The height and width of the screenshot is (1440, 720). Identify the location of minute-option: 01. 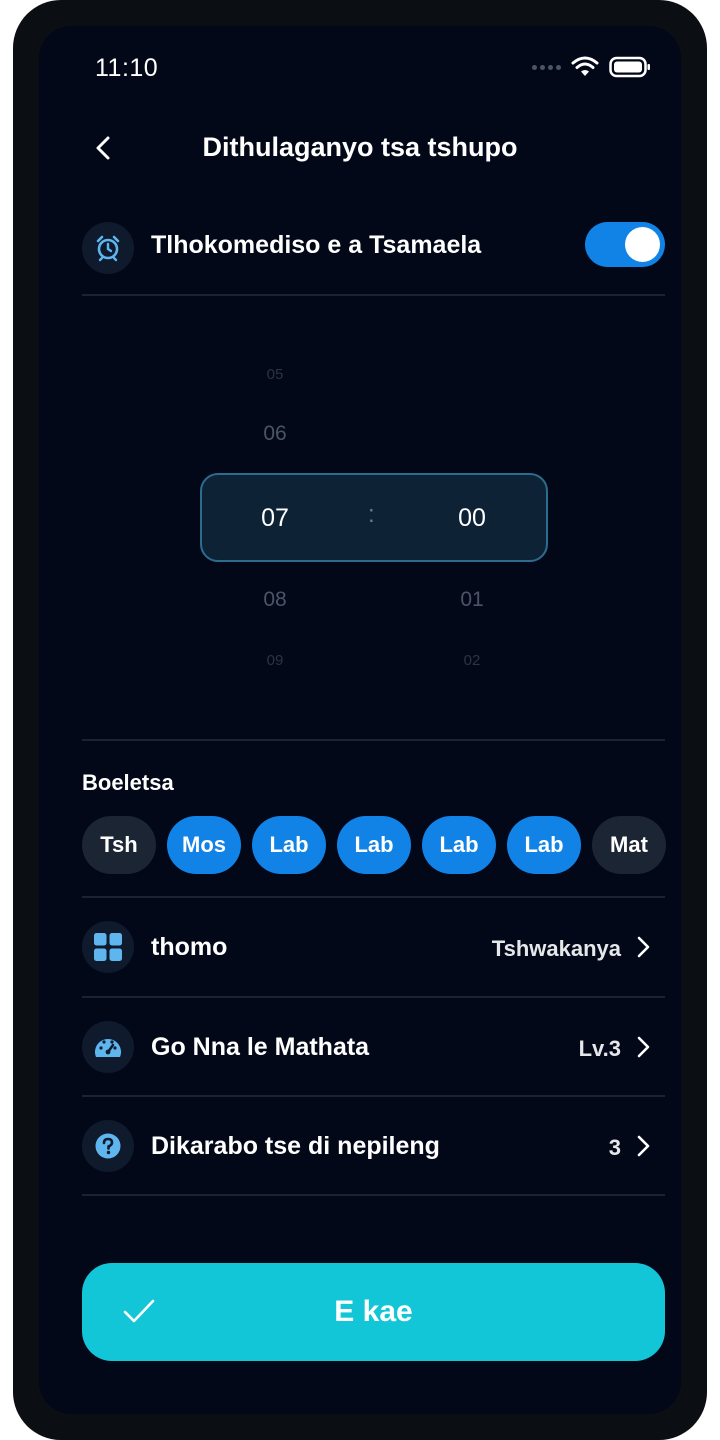
(472, 600).